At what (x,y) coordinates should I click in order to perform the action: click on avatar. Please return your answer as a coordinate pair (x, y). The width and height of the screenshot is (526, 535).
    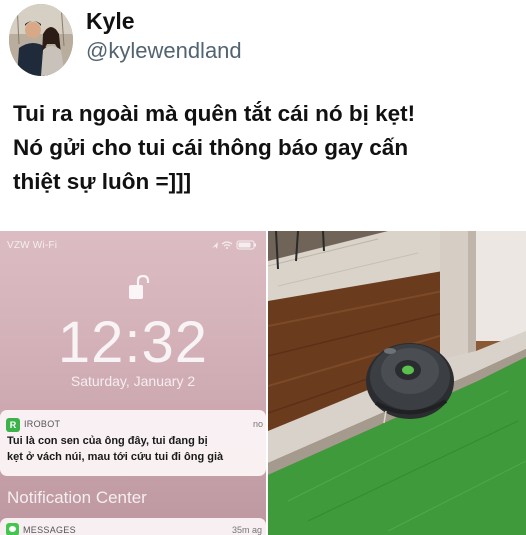
    Looking at the image, I should click on (41, 40).